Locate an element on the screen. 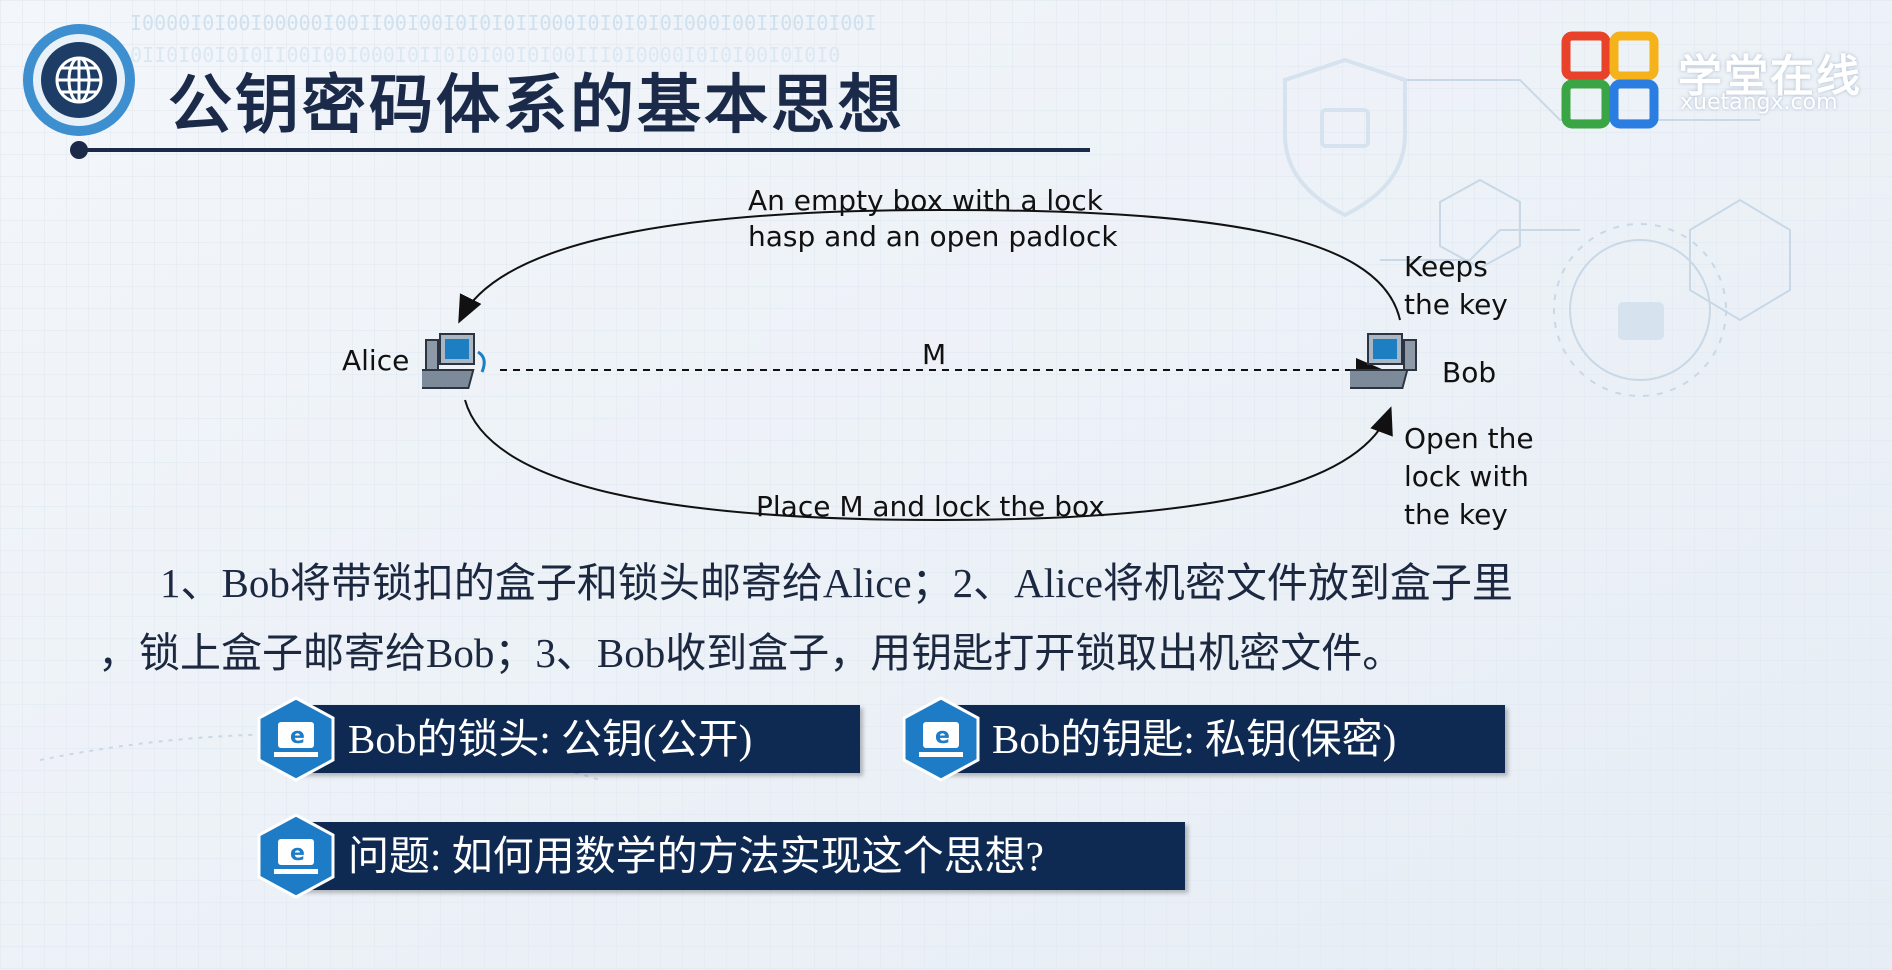 This screenshot has width=1892, height=970. top-arc-label-line2: hasp and an open padlock is located at coordinates (933, 236).